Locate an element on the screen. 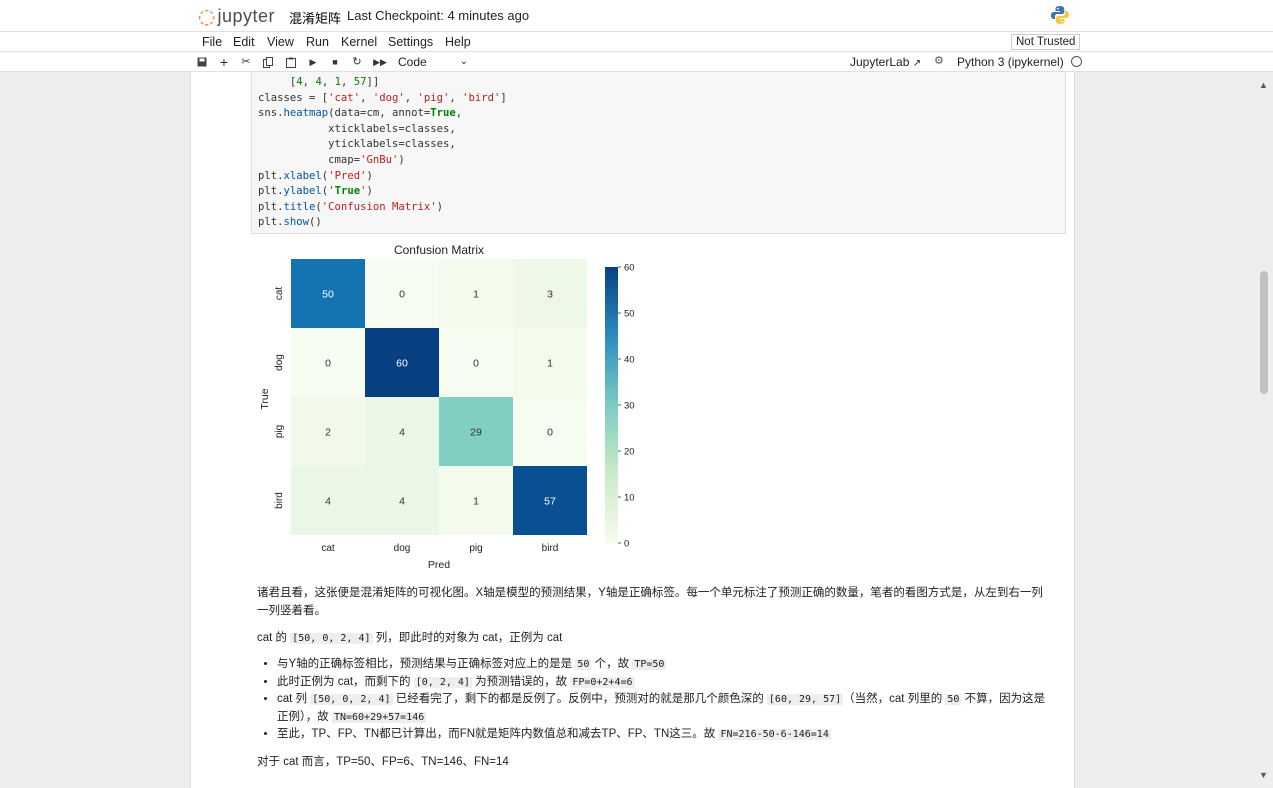 Image resolution: width=1273 pixels, height=788 pixels. colorbar-tick-label: 20 is located at coordinates (629, 452).